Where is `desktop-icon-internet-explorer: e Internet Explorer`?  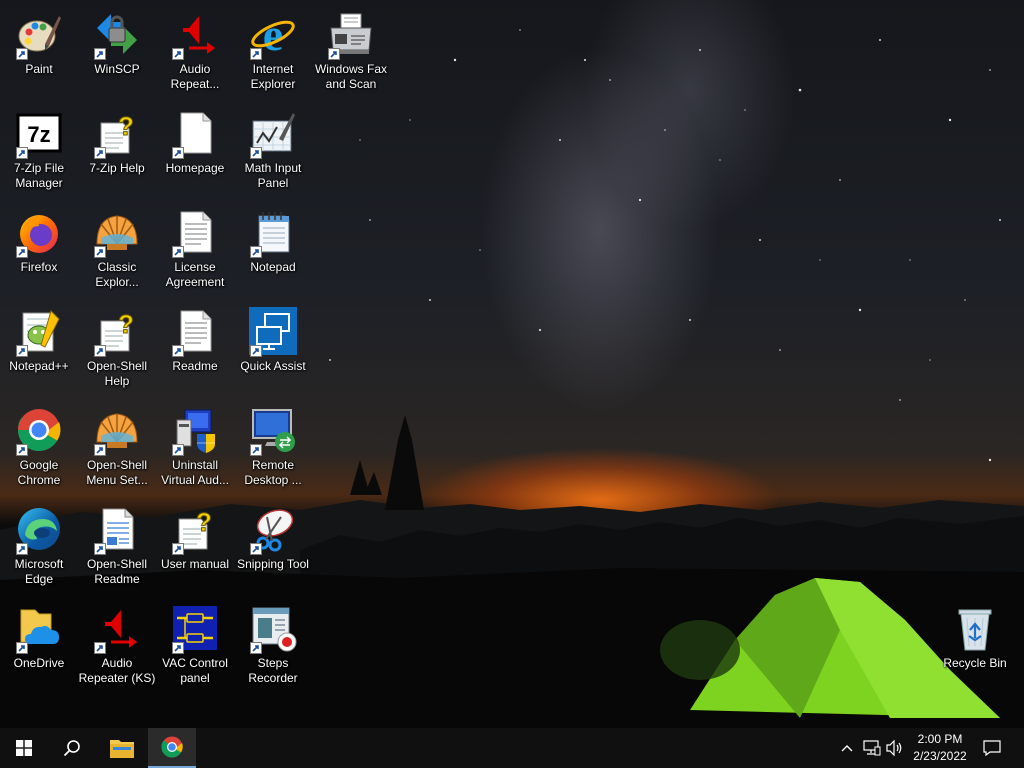 desktop-icon-internet-explorer: e Internet Explorer is located at coordinates (273, 52).